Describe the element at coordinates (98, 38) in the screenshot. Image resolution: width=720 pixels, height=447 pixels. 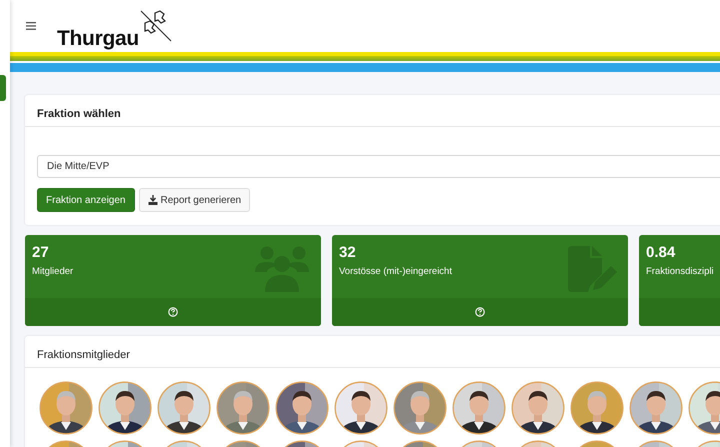
I see `logo-text: Thurgau` at that location.